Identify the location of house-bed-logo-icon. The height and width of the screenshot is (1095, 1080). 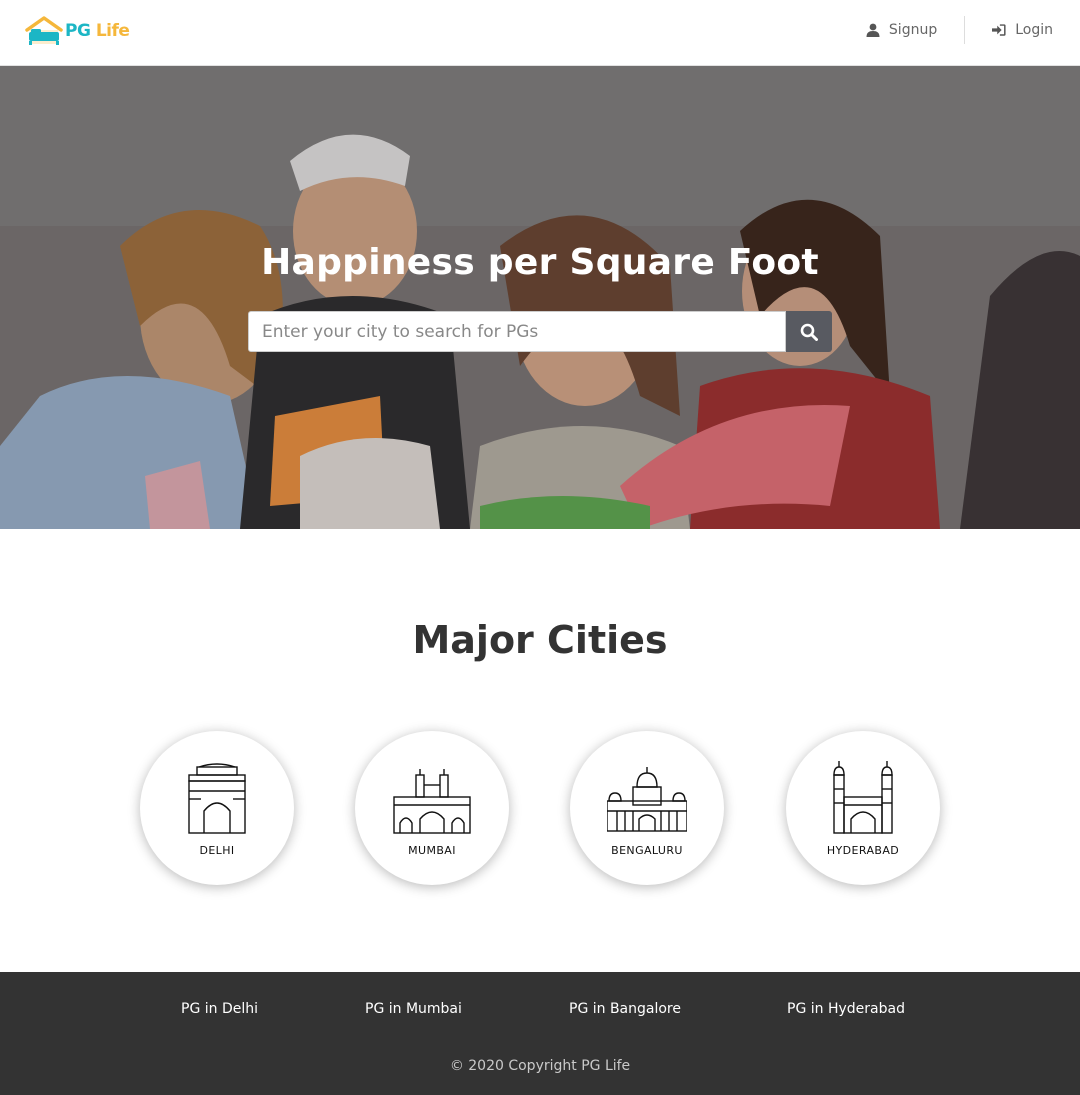
(44, 30).